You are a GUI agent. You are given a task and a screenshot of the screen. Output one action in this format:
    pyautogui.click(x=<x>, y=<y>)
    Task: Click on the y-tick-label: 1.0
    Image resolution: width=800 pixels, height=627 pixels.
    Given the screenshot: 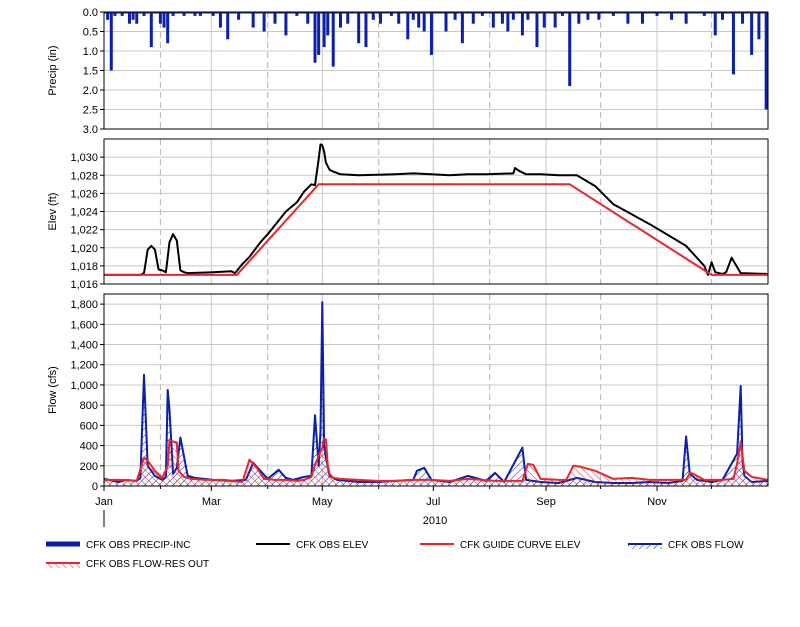 What is the action you would take?
    pyautogui.click(x=90, y=52)
    